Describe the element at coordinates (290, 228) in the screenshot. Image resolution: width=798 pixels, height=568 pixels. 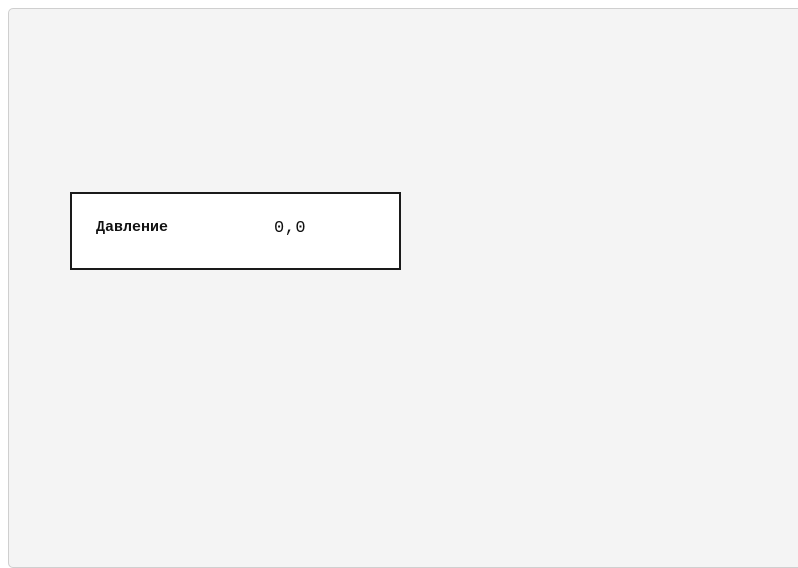
I see `pressure-value: 0,0` at that location.